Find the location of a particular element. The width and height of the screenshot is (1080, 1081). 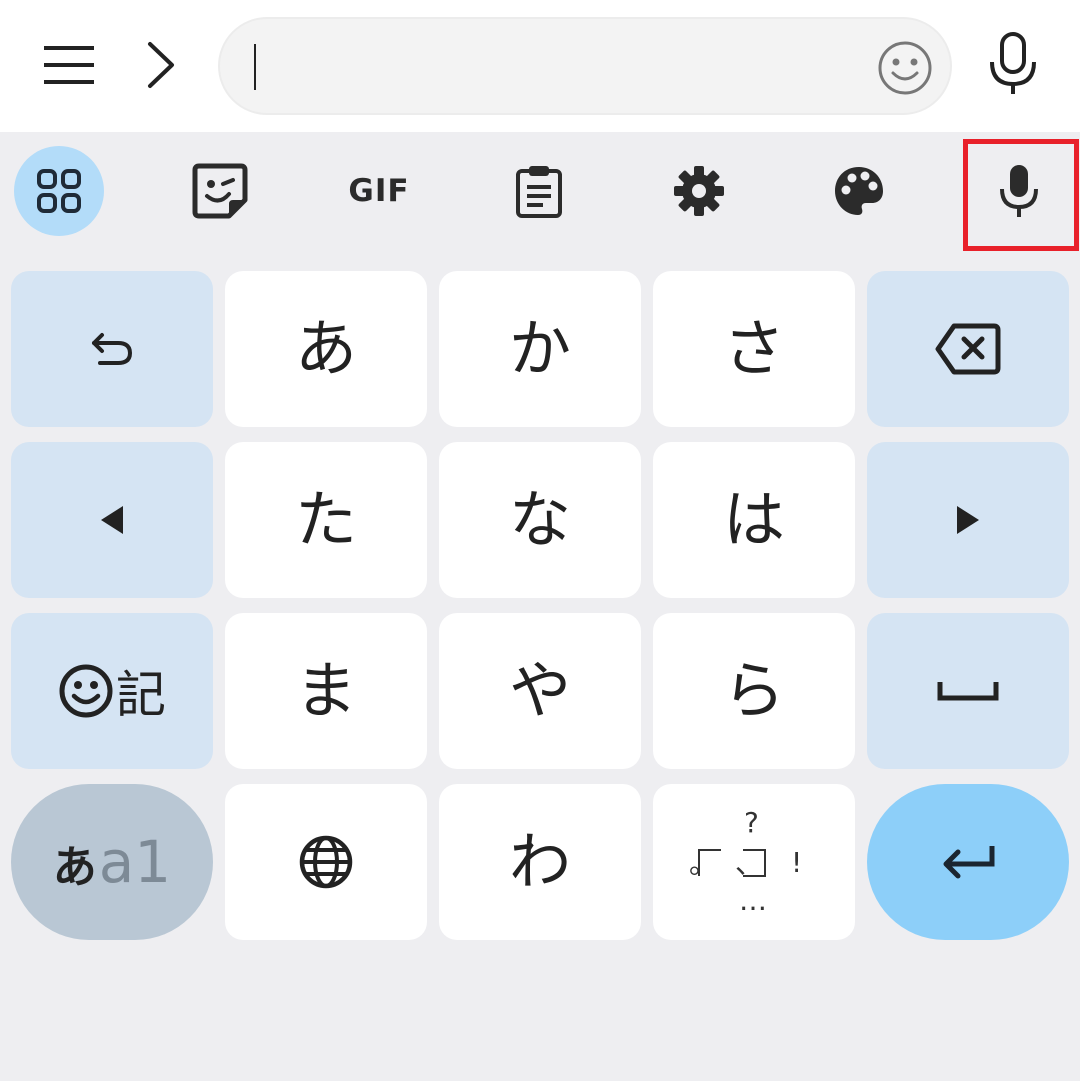

key-ta: た is located at coordinates (326, 520).